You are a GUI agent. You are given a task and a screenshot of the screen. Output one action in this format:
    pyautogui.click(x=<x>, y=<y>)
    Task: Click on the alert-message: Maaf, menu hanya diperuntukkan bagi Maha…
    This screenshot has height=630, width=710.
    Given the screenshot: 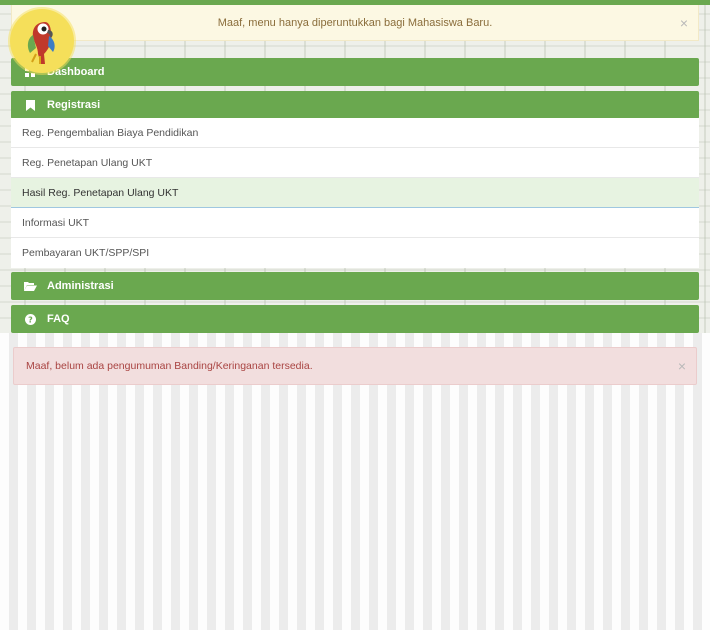 What is the action you would take?
    pyautogui.click(x=355, y=22)
    